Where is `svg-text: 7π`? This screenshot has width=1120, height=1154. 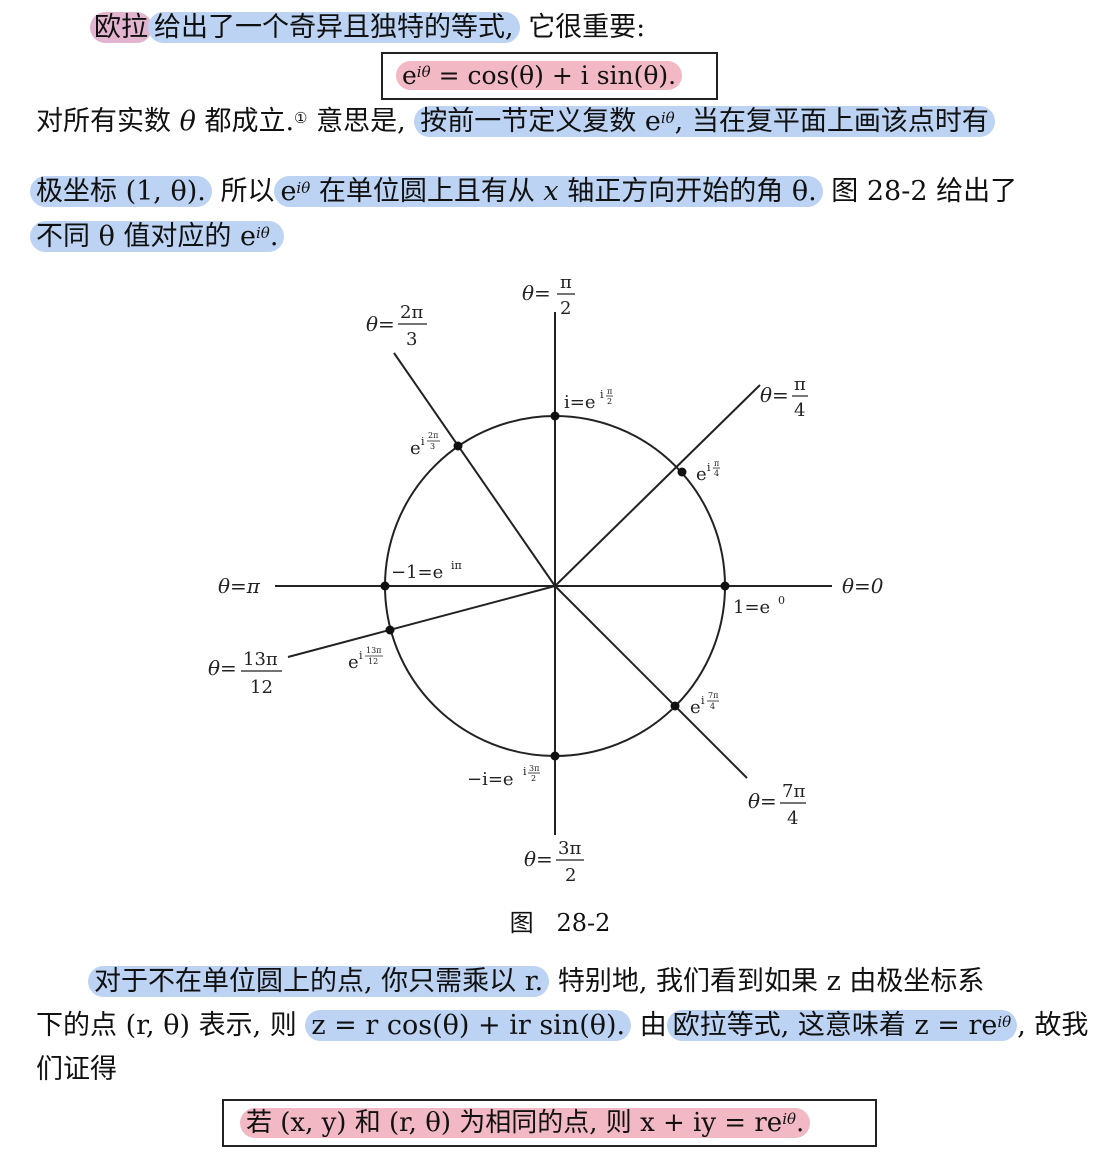 svg-text: 7π is located at coordinates (713, 695).